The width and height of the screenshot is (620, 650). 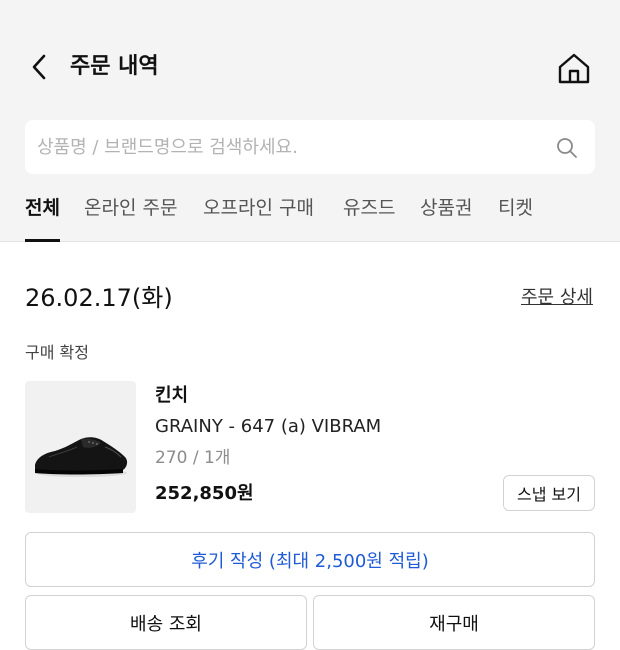 What do you see at coordinates (258, 216) in the screenshot?
I see `tab-offline-purchase: 오프라인 구매` at bounding box center [258, 216].